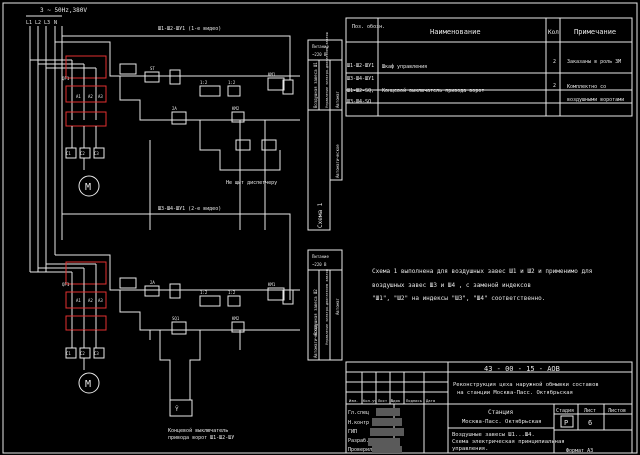 The image size is (640, 455). What do you see at coordinates (595, 100) in the screenshot?
I see `spec-row-4-note: воздушными воротами` at bounding box center [595, 100].